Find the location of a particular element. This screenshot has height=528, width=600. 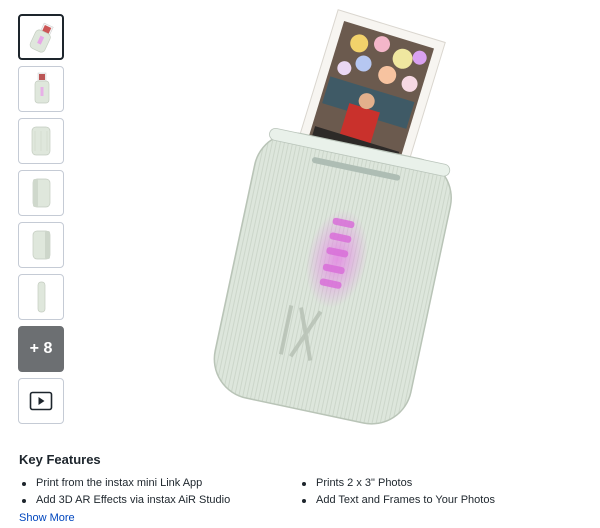

feature-text: Add Text and Frames to Your Photos is located at coordinates (405, 500).